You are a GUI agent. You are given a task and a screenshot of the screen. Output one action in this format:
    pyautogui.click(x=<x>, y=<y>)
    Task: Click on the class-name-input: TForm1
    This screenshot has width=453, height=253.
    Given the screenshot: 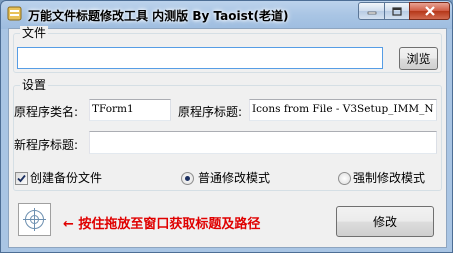 What is the action you would take?
    pyautogui.click(x=130, y=110)
    